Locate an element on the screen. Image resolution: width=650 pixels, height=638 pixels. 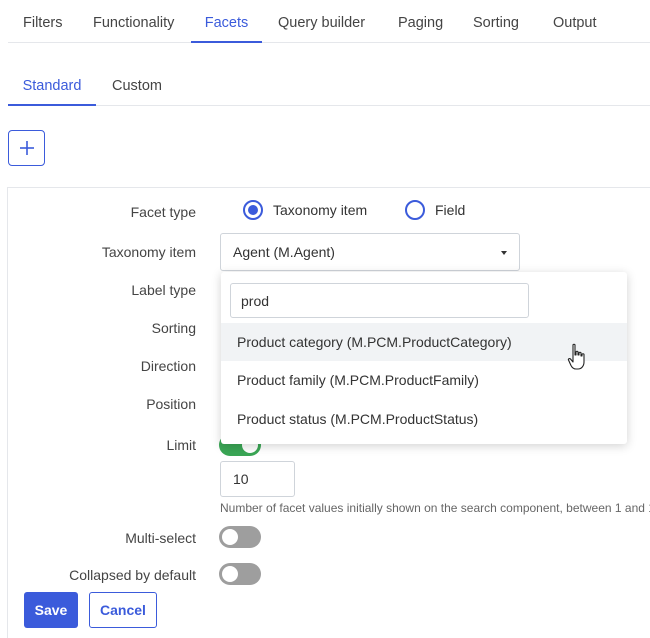
add-facet-button is located at coordinates (26, 148).